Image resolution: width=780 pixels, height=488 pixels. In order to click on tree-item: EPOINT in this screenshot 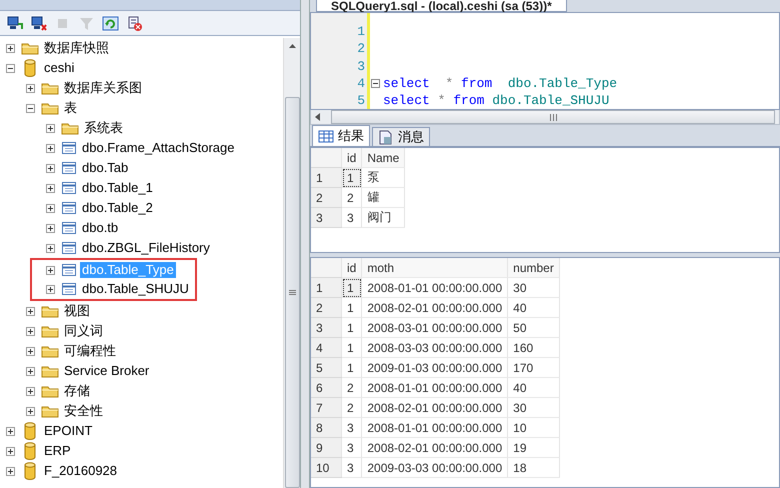, I will do `click(68, 431)`.